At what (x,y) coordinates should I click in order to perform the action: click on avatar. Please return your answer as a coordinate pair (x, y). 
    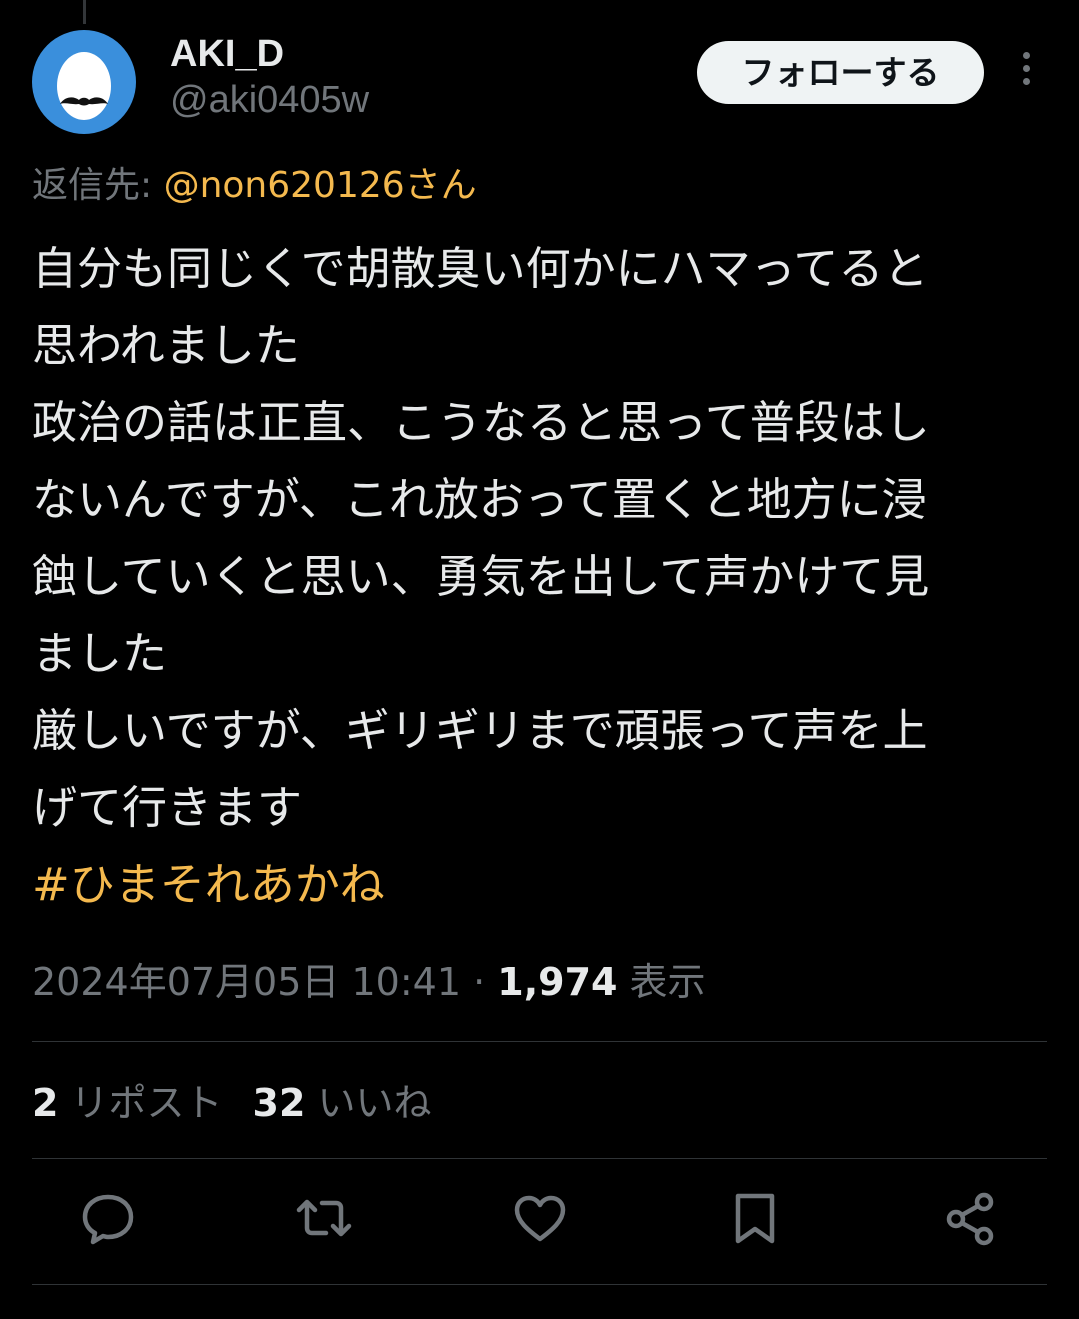
    Looking at the image, I should click on (84, 82).